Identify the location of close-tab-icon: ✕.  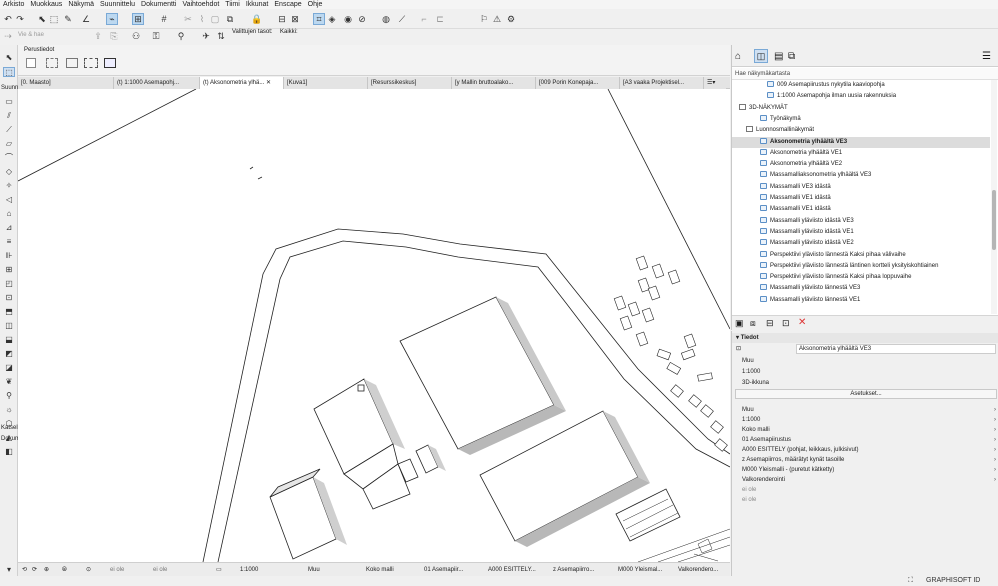
(268, 83).